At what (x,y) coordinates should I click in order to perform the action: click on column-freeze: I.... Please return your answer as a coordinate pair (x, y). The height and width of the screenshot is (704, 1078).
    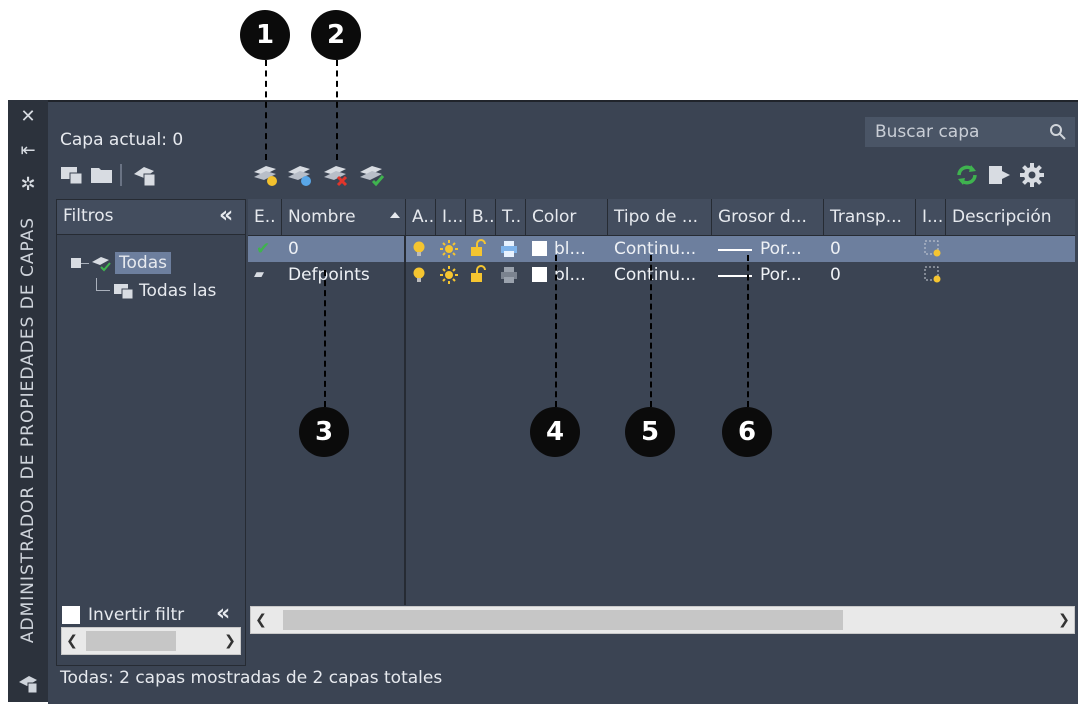
    Looking at the image, I should click on (451, 217).